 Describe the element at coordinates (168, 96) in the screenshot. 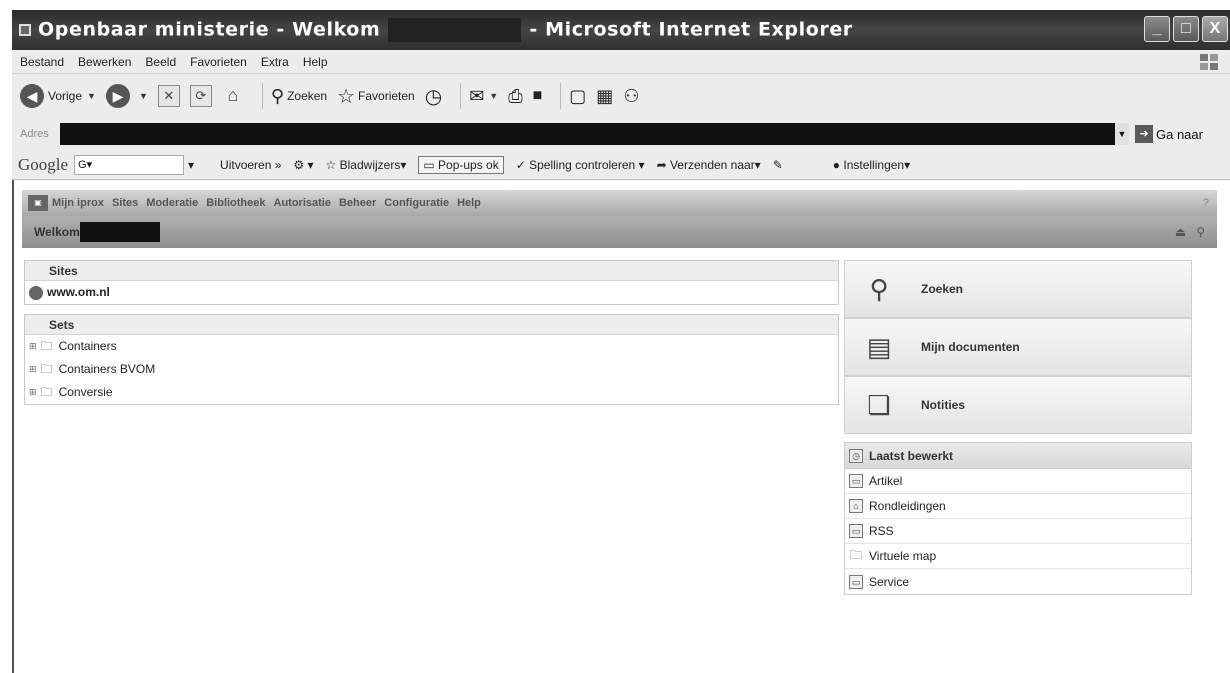

I see `stop-button: ✕` at that location.